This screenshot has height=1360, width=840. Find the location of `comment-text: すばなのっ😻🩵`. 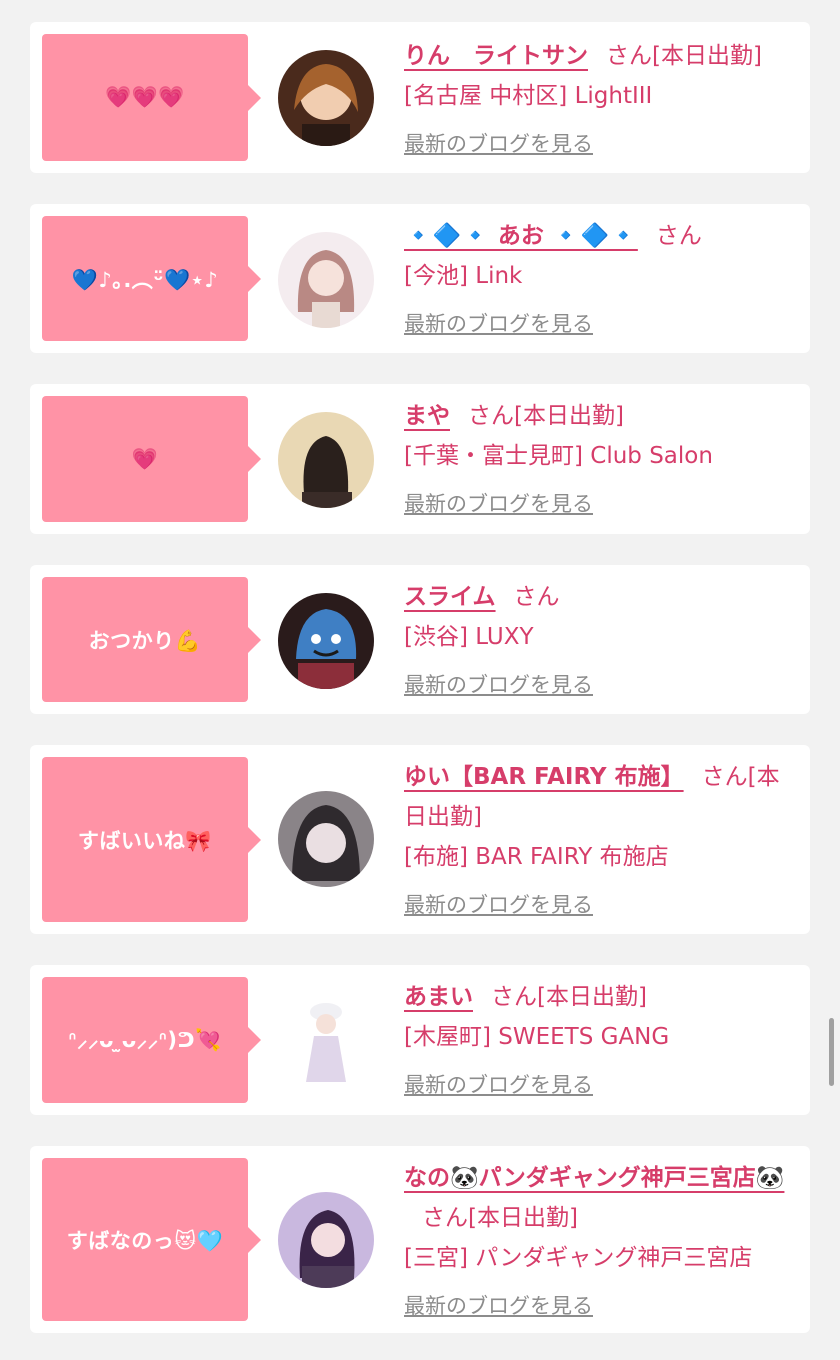

comment-text: すばなのっ😻🩵 is located at coordinates (145, 1240).